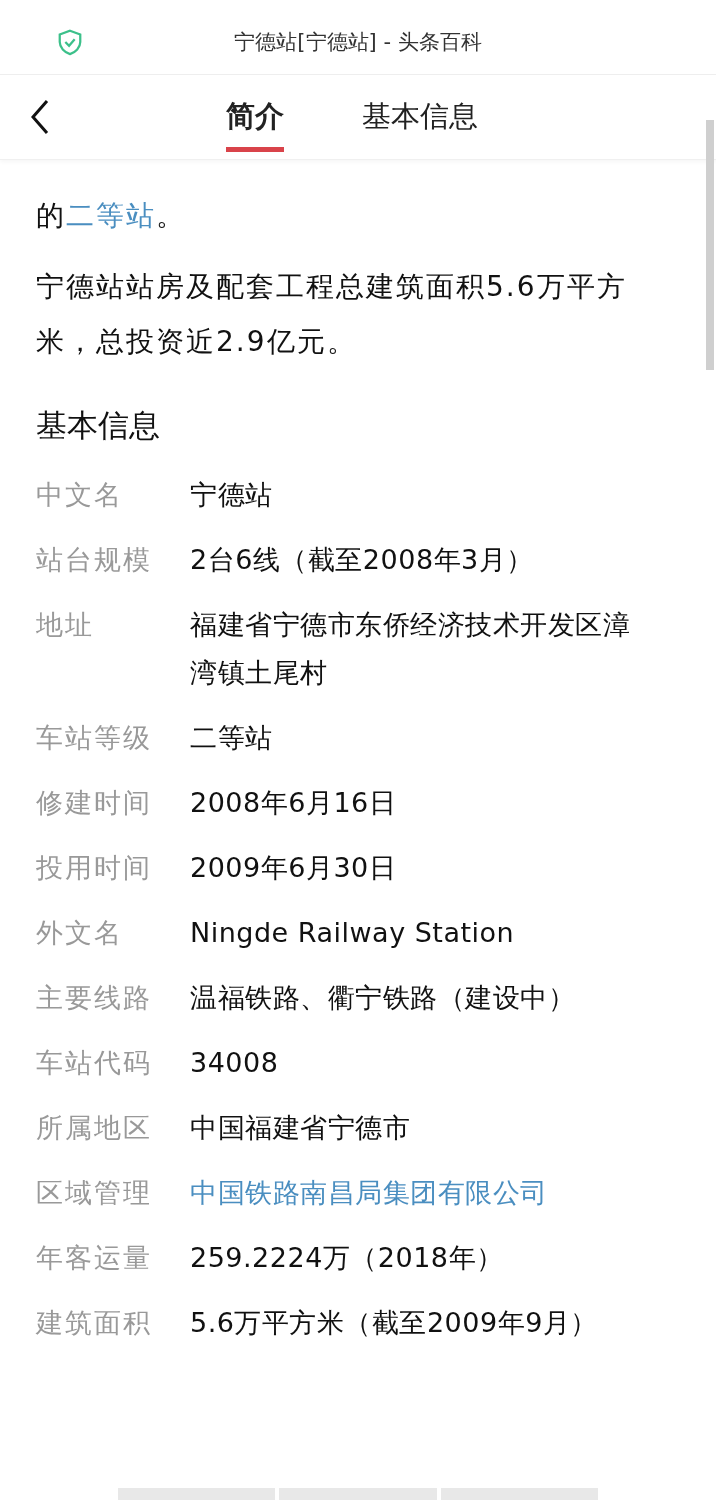  What do you see at coordinates (420, 117) in the screenshot?
I see `tab: 基本信息` at bounding box center [420, 117].